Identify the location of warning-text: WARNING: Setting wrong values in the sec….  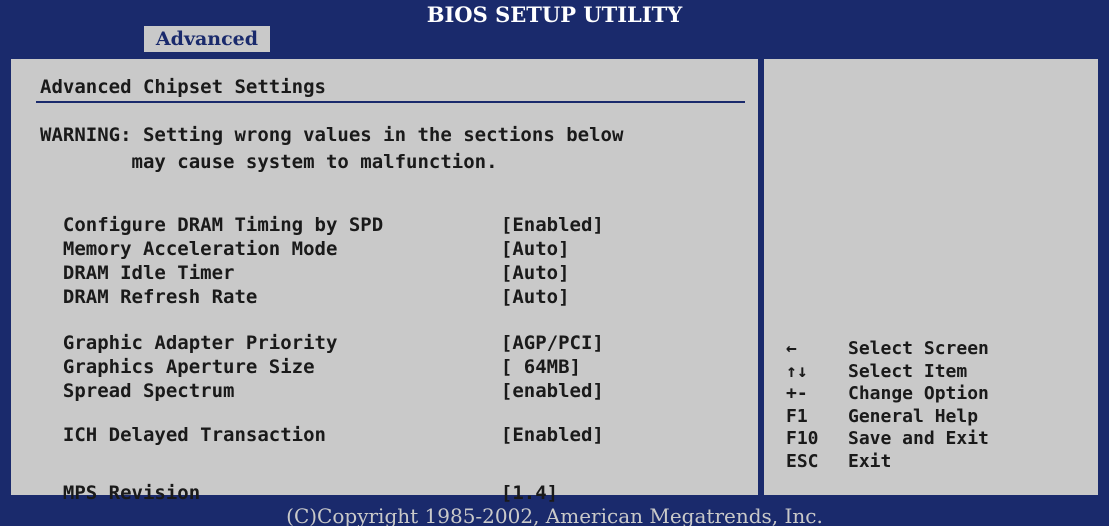
(331, 149).